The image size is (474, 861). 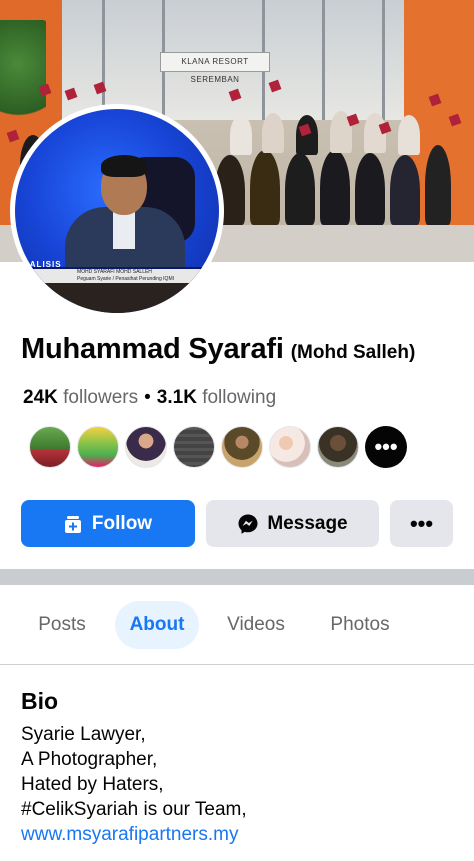 I want to click on message-button: Message, so click(x=292, y=523).